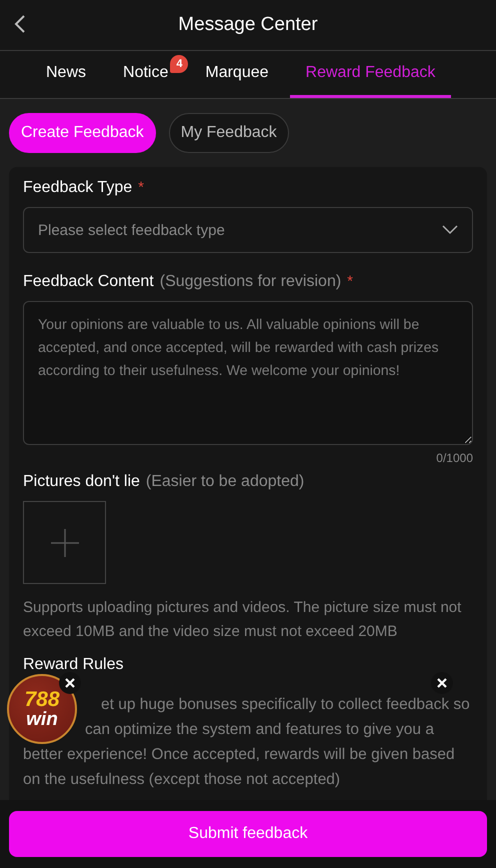 This screenshot has width=496, height=868. What do you see at coordinates (73, 665) in the screenshot?
I see `section-title: Reward Rules` at bounding box center [73, 665].